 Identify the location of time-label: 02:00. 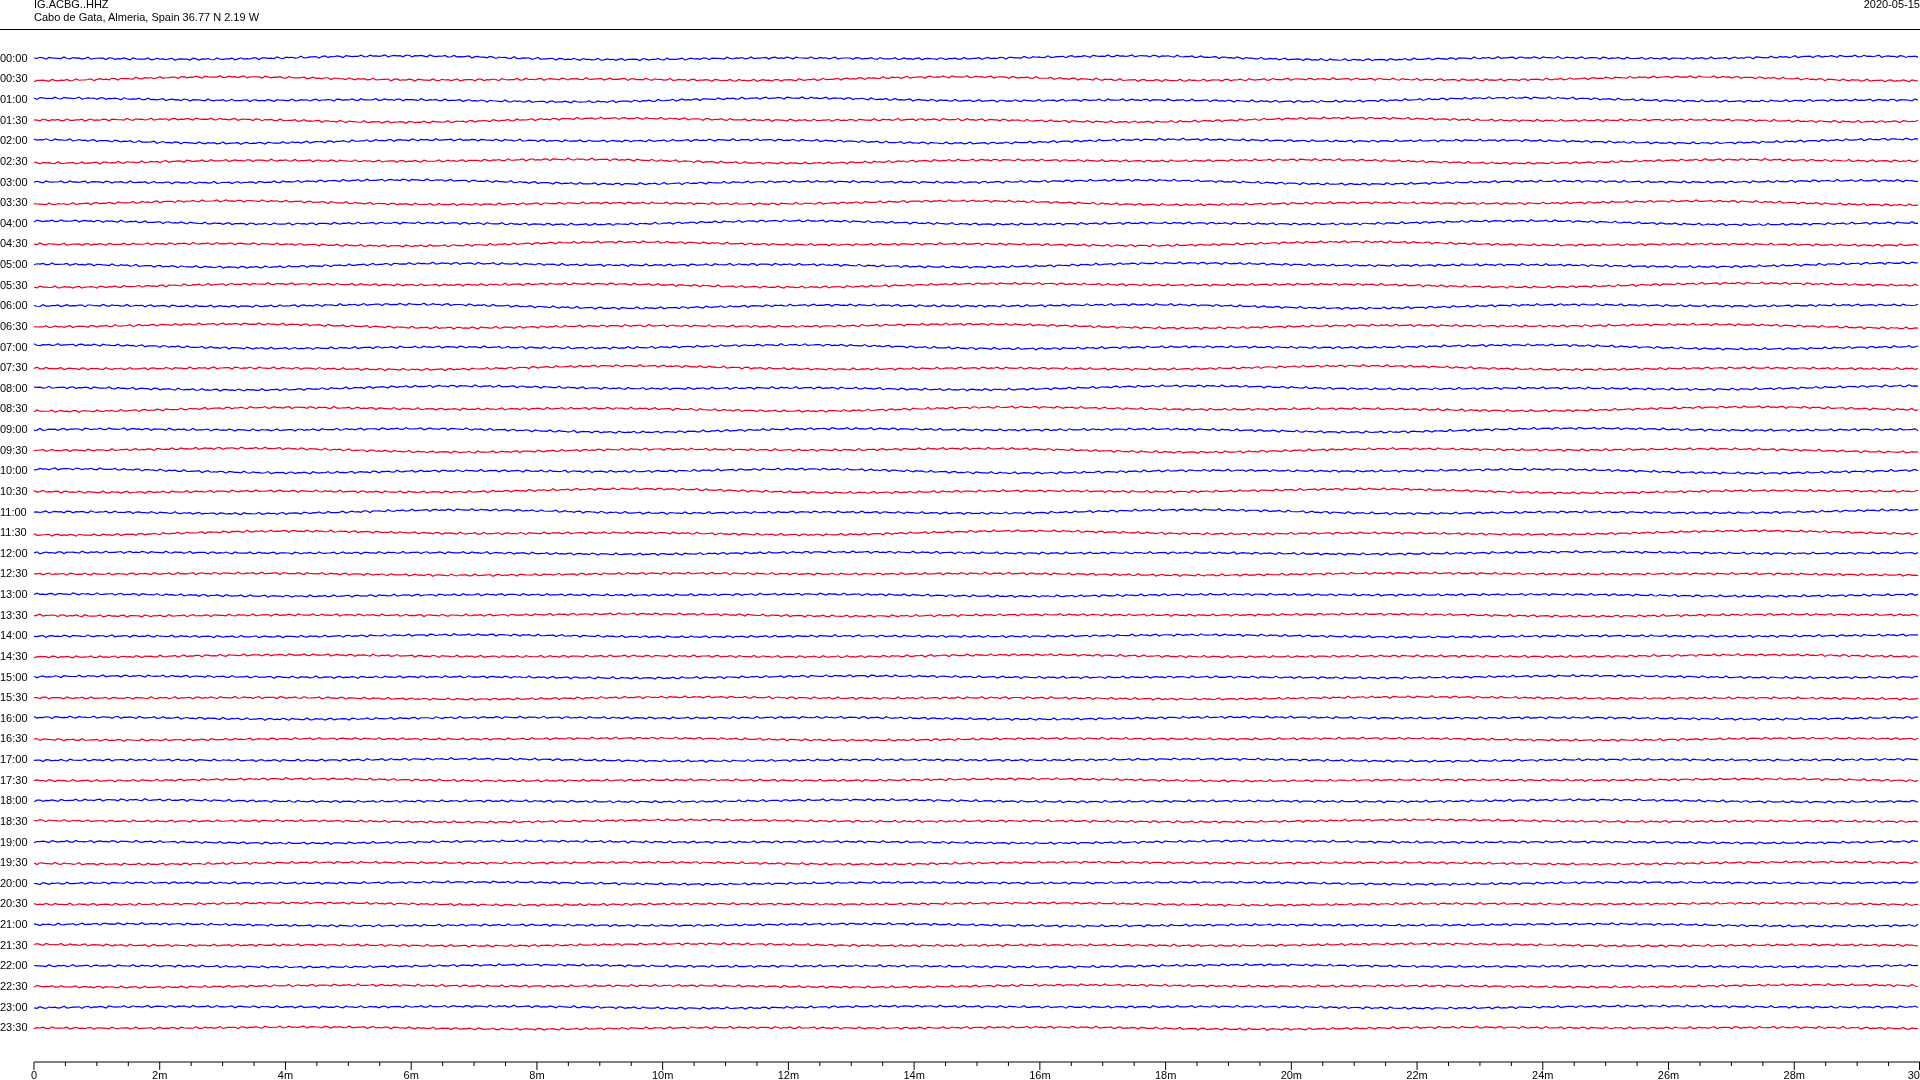
(14, 141).